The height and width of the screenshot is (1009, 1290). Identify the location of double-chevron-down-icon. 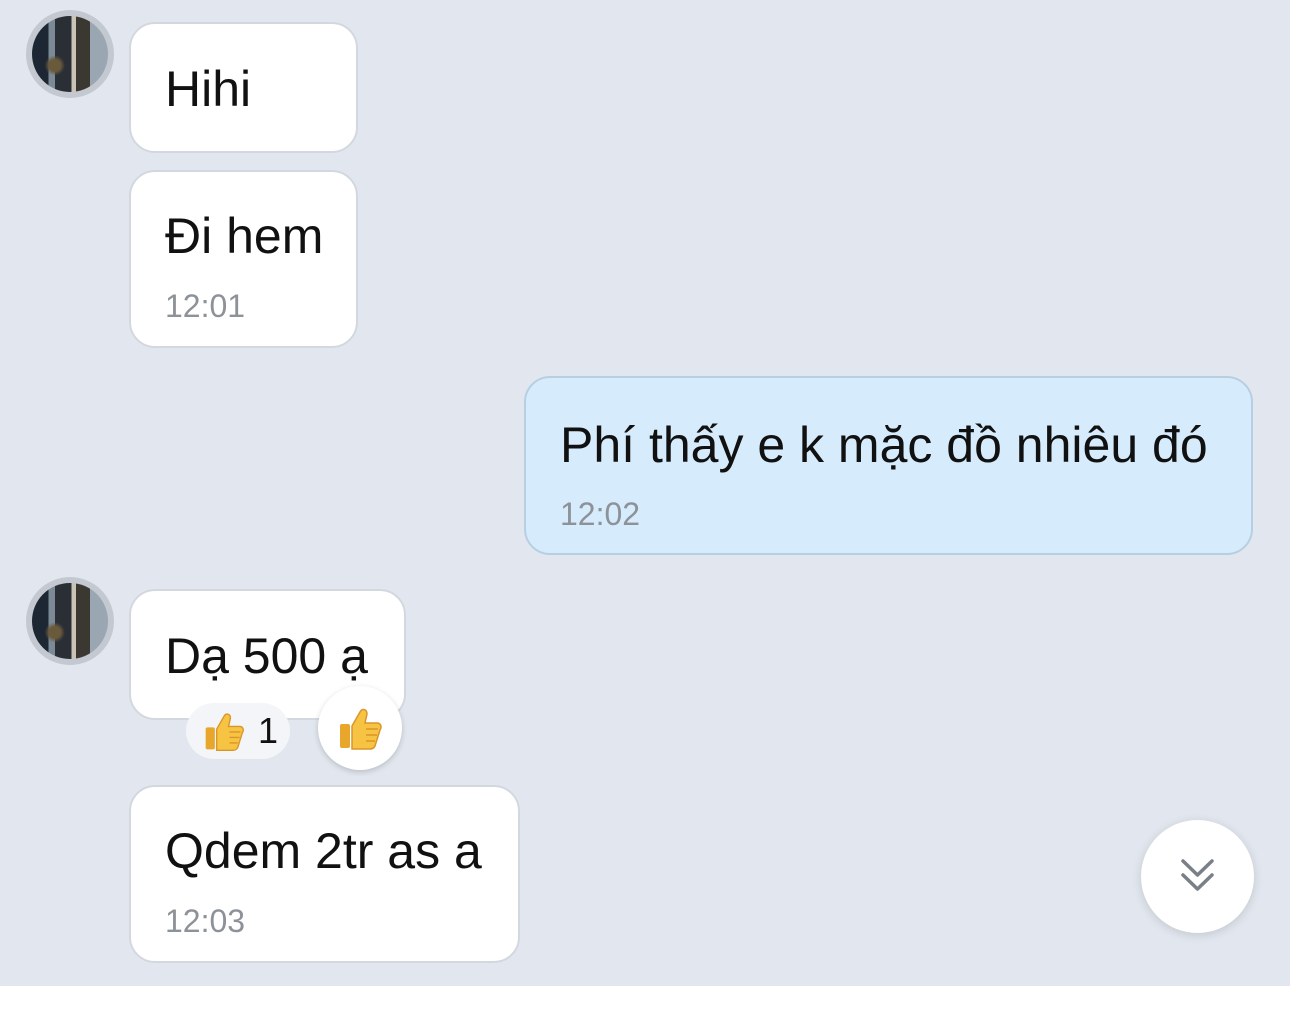
(1197, 875).